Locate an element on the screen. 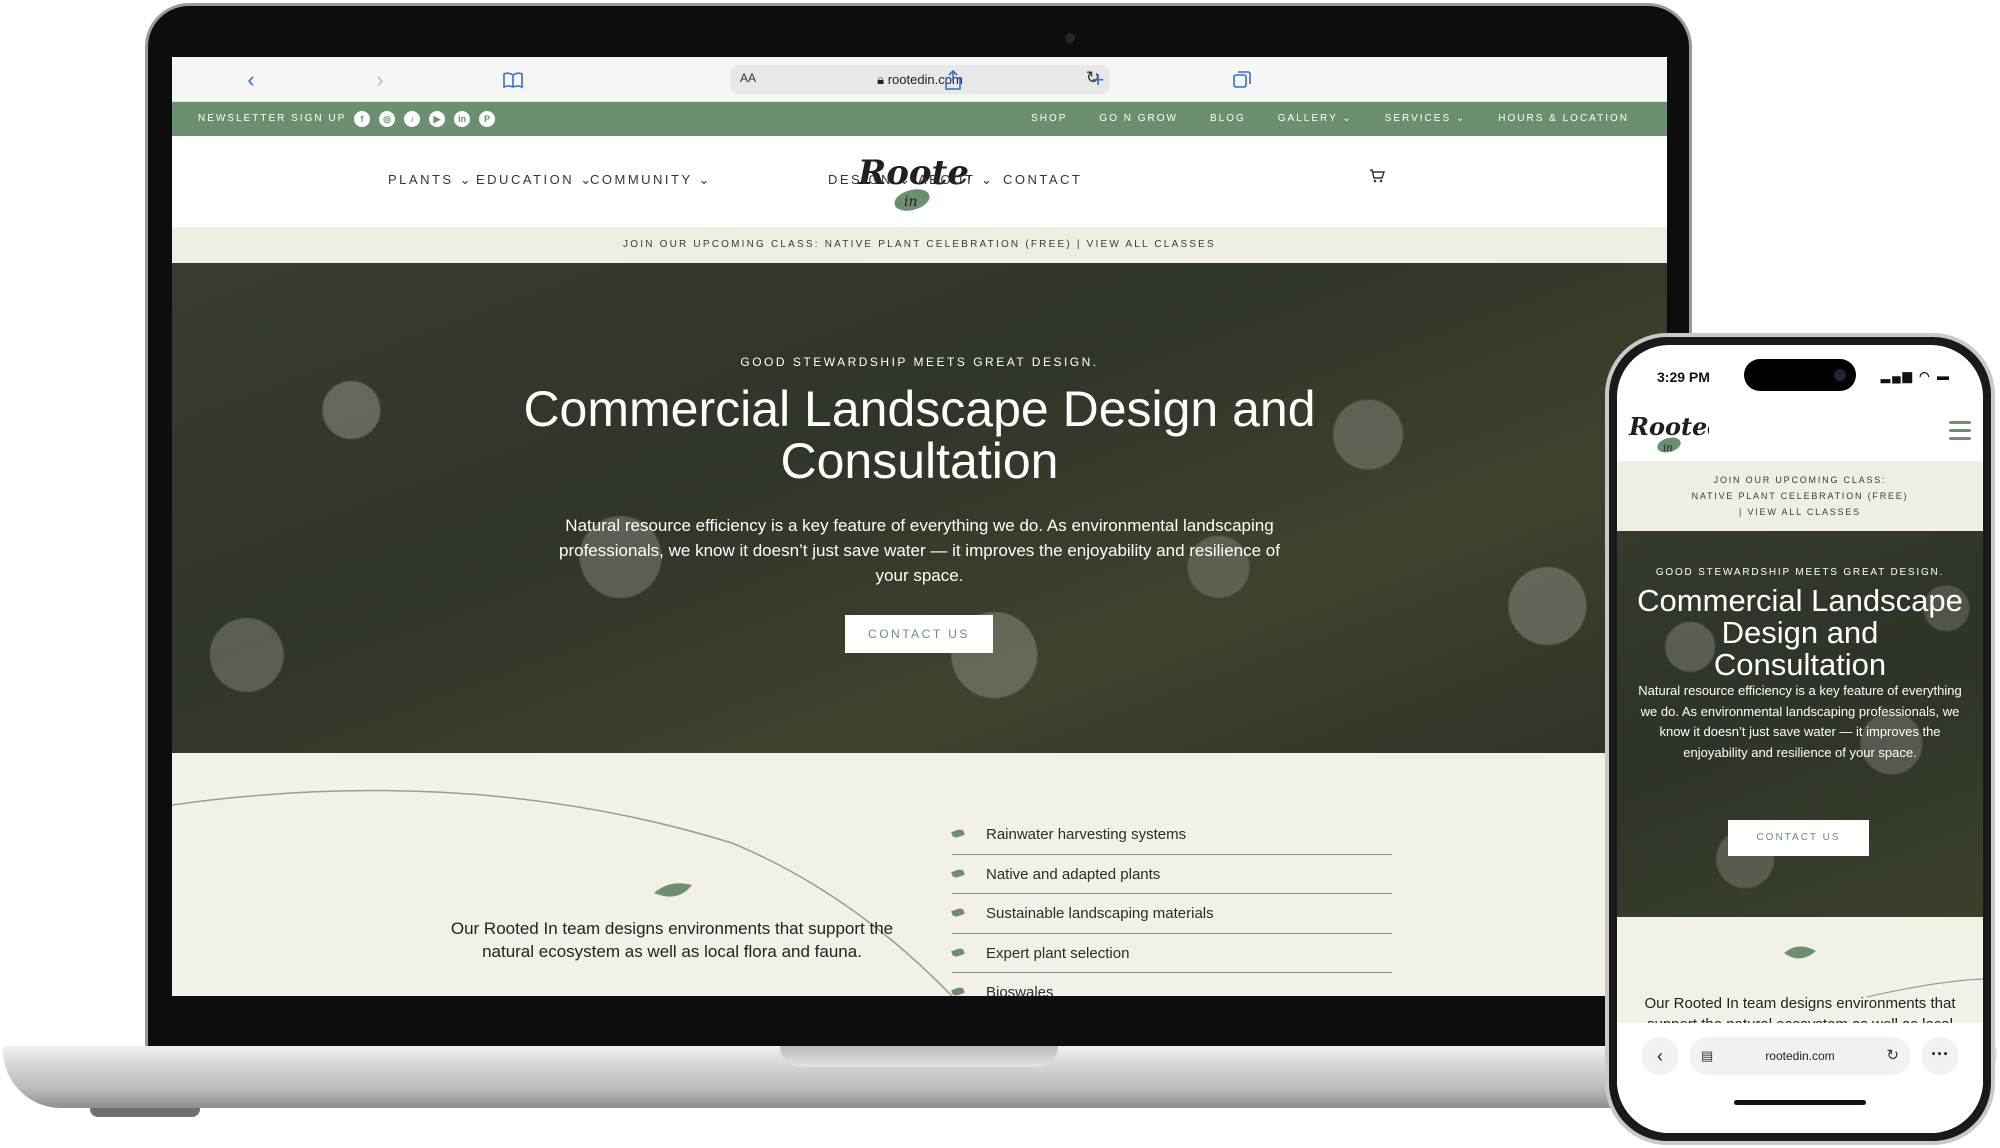  address-bar: ▤ rootedin.com ↻ is located at coordinates (1800, 1056).